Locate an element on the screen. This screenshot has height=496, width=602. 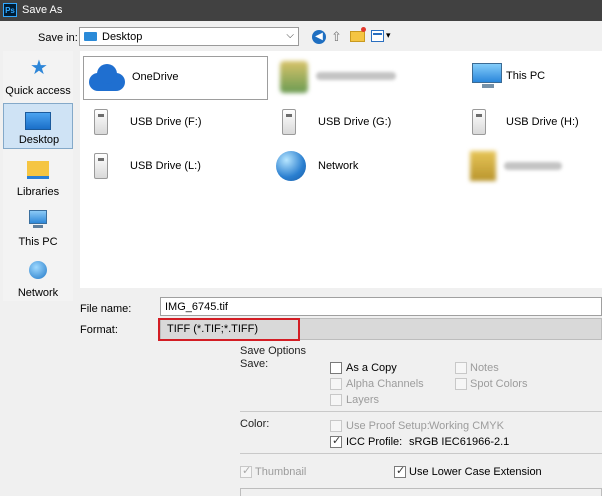
libraries-icon is located at coordinates (38, 170).